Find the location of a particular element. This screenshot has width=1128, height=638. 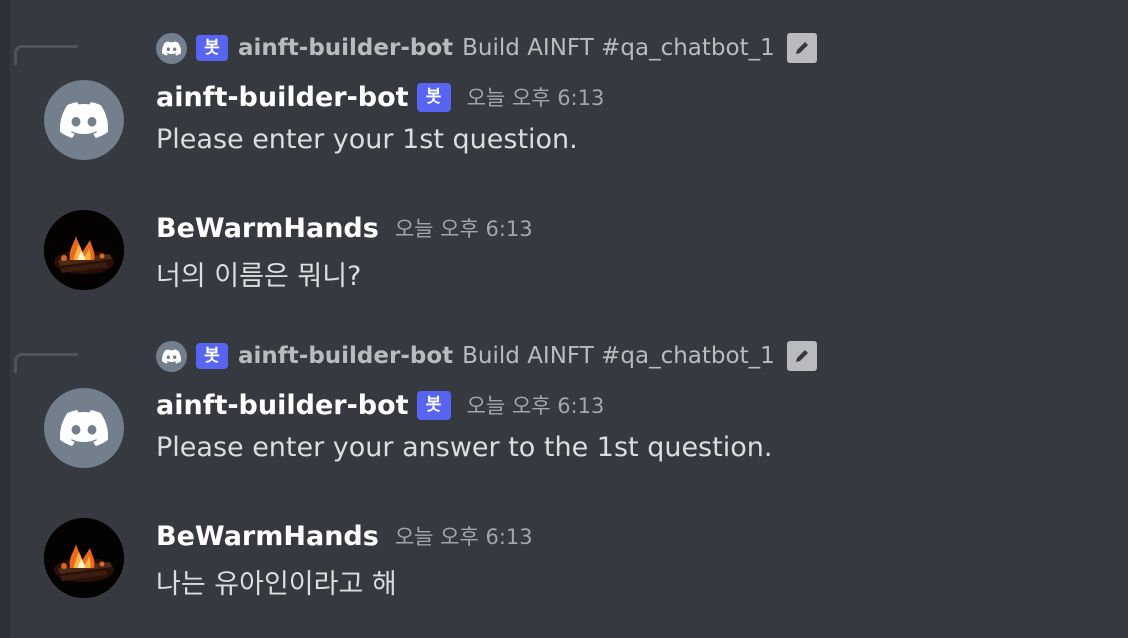

message-content: 너의 이름은 뭐니? is located at coordinates (259, 276).